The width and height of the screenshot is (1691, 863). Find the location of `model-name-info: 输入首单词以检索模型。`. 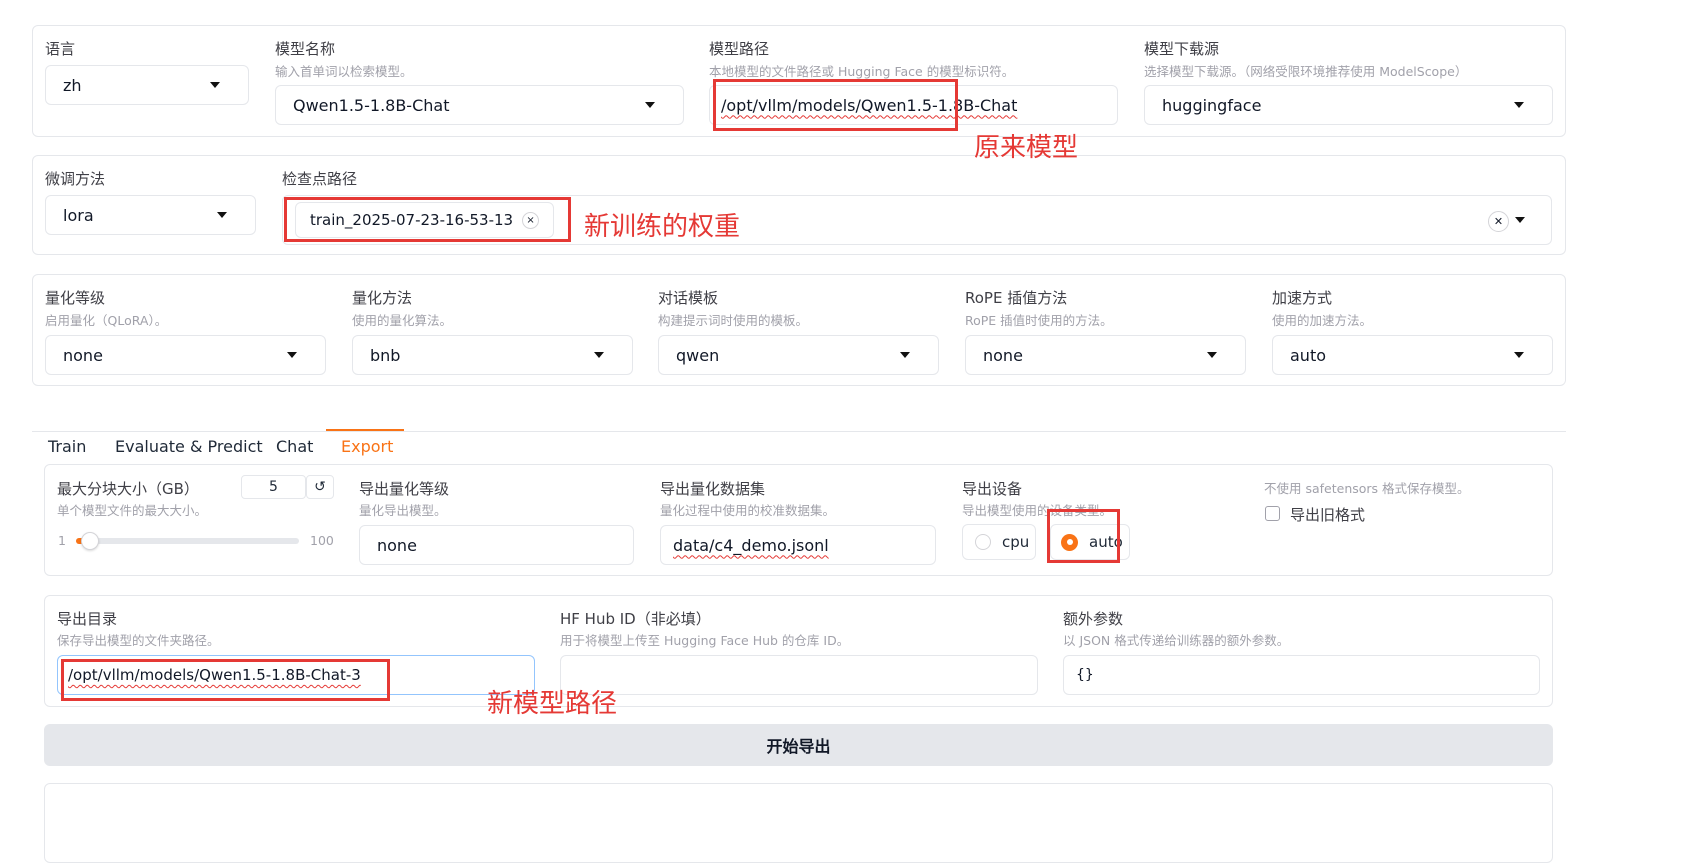

model-name-info: 输入首单词以检索模型。 is located at coordinates (344, 71).